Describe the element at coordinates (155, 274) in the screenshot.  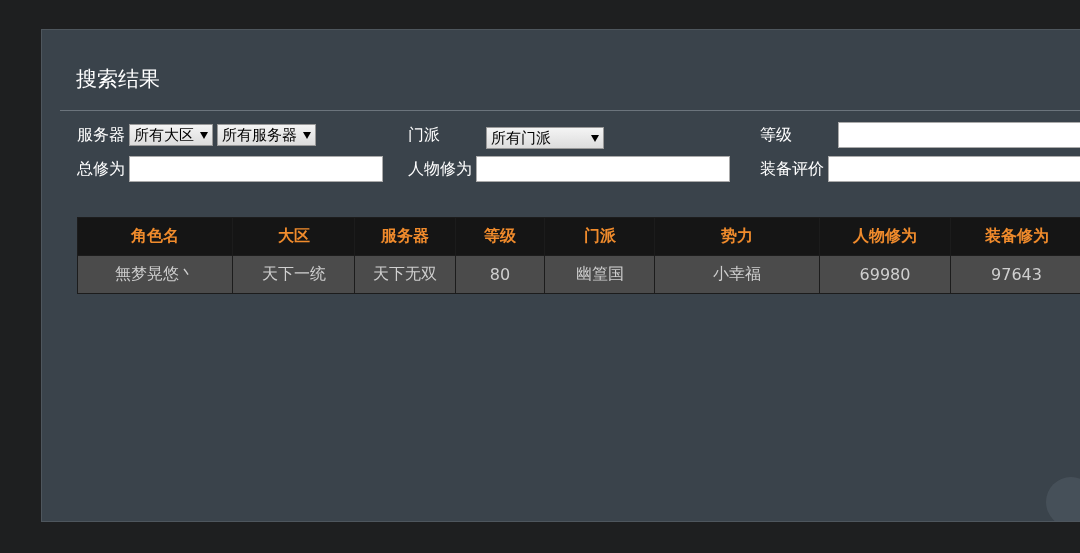
I see `table-cell: 無梦晃悠丶` at that location.